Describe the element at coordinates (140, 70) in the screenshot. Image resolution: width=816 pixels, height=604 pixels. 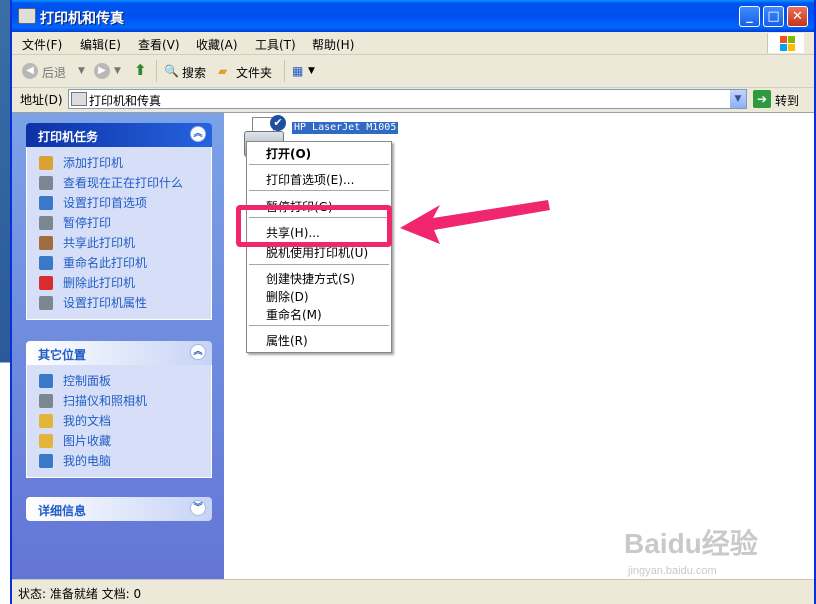
I see `up-folder-icon: ⬆` at that location.